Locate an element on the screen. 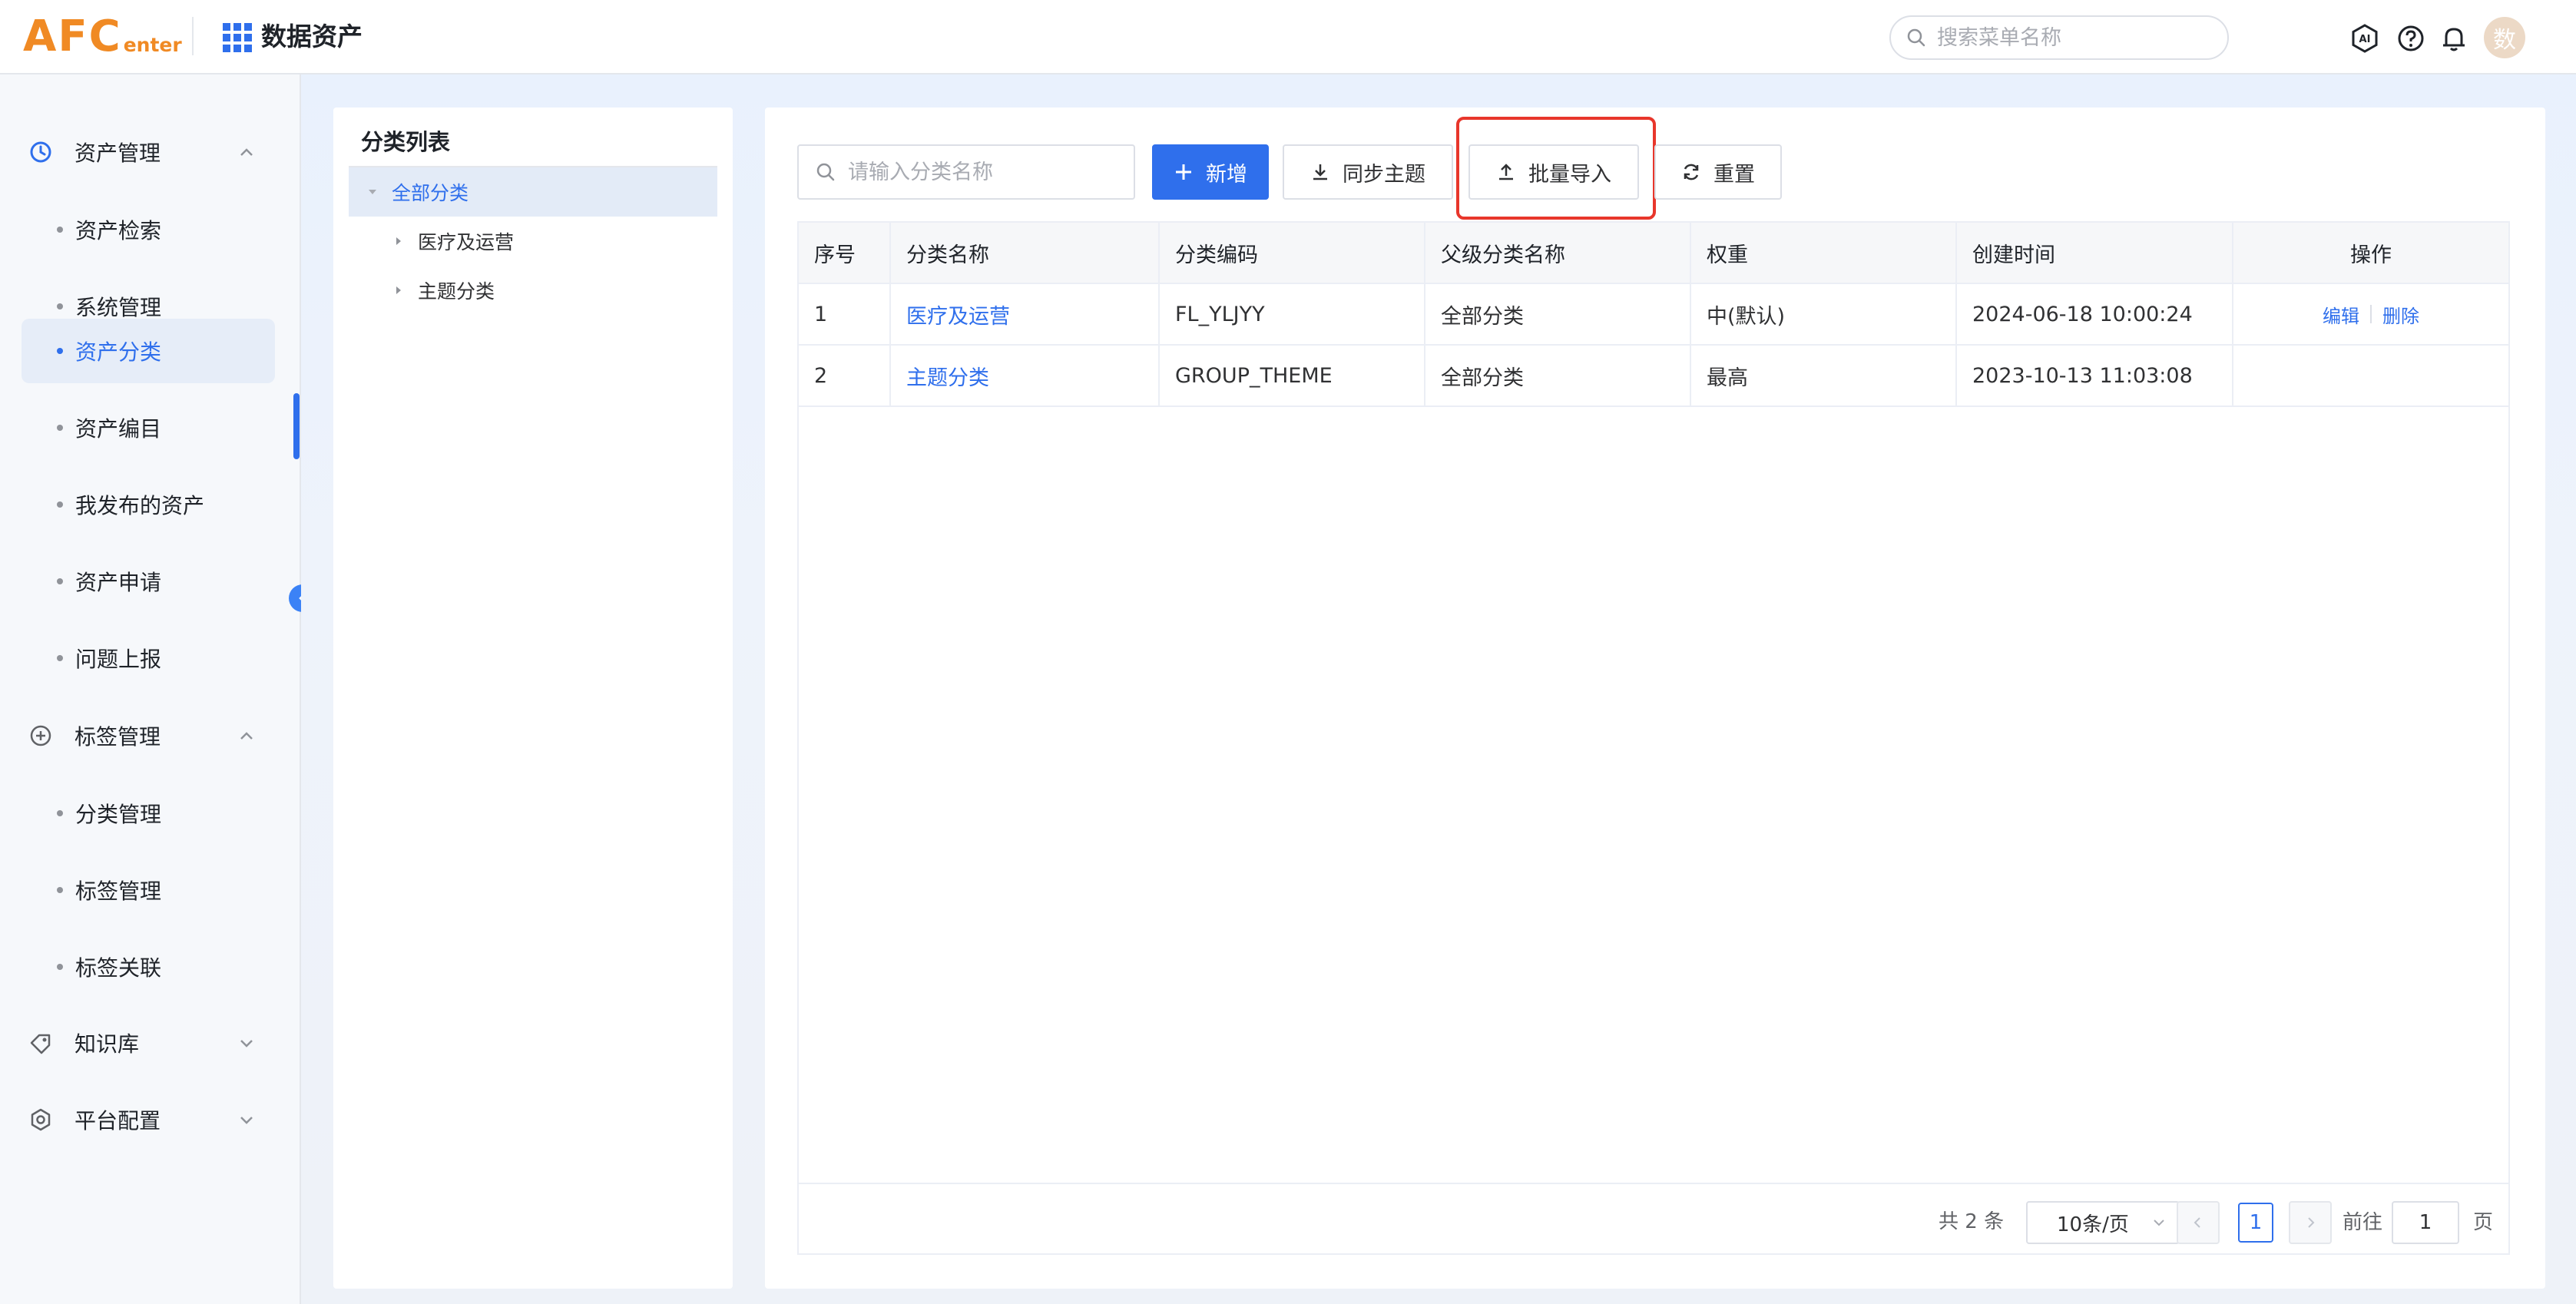 This screenshot has height=1304, width=2576. menu-group-tag-management: 标签管理 is located at coordinates (150, 735).